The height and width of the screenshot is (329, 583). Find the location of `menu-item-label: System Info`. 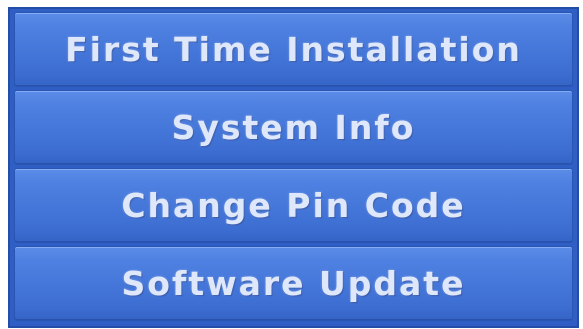

menu-item-label: System Info is located at coordinates (293, 127).